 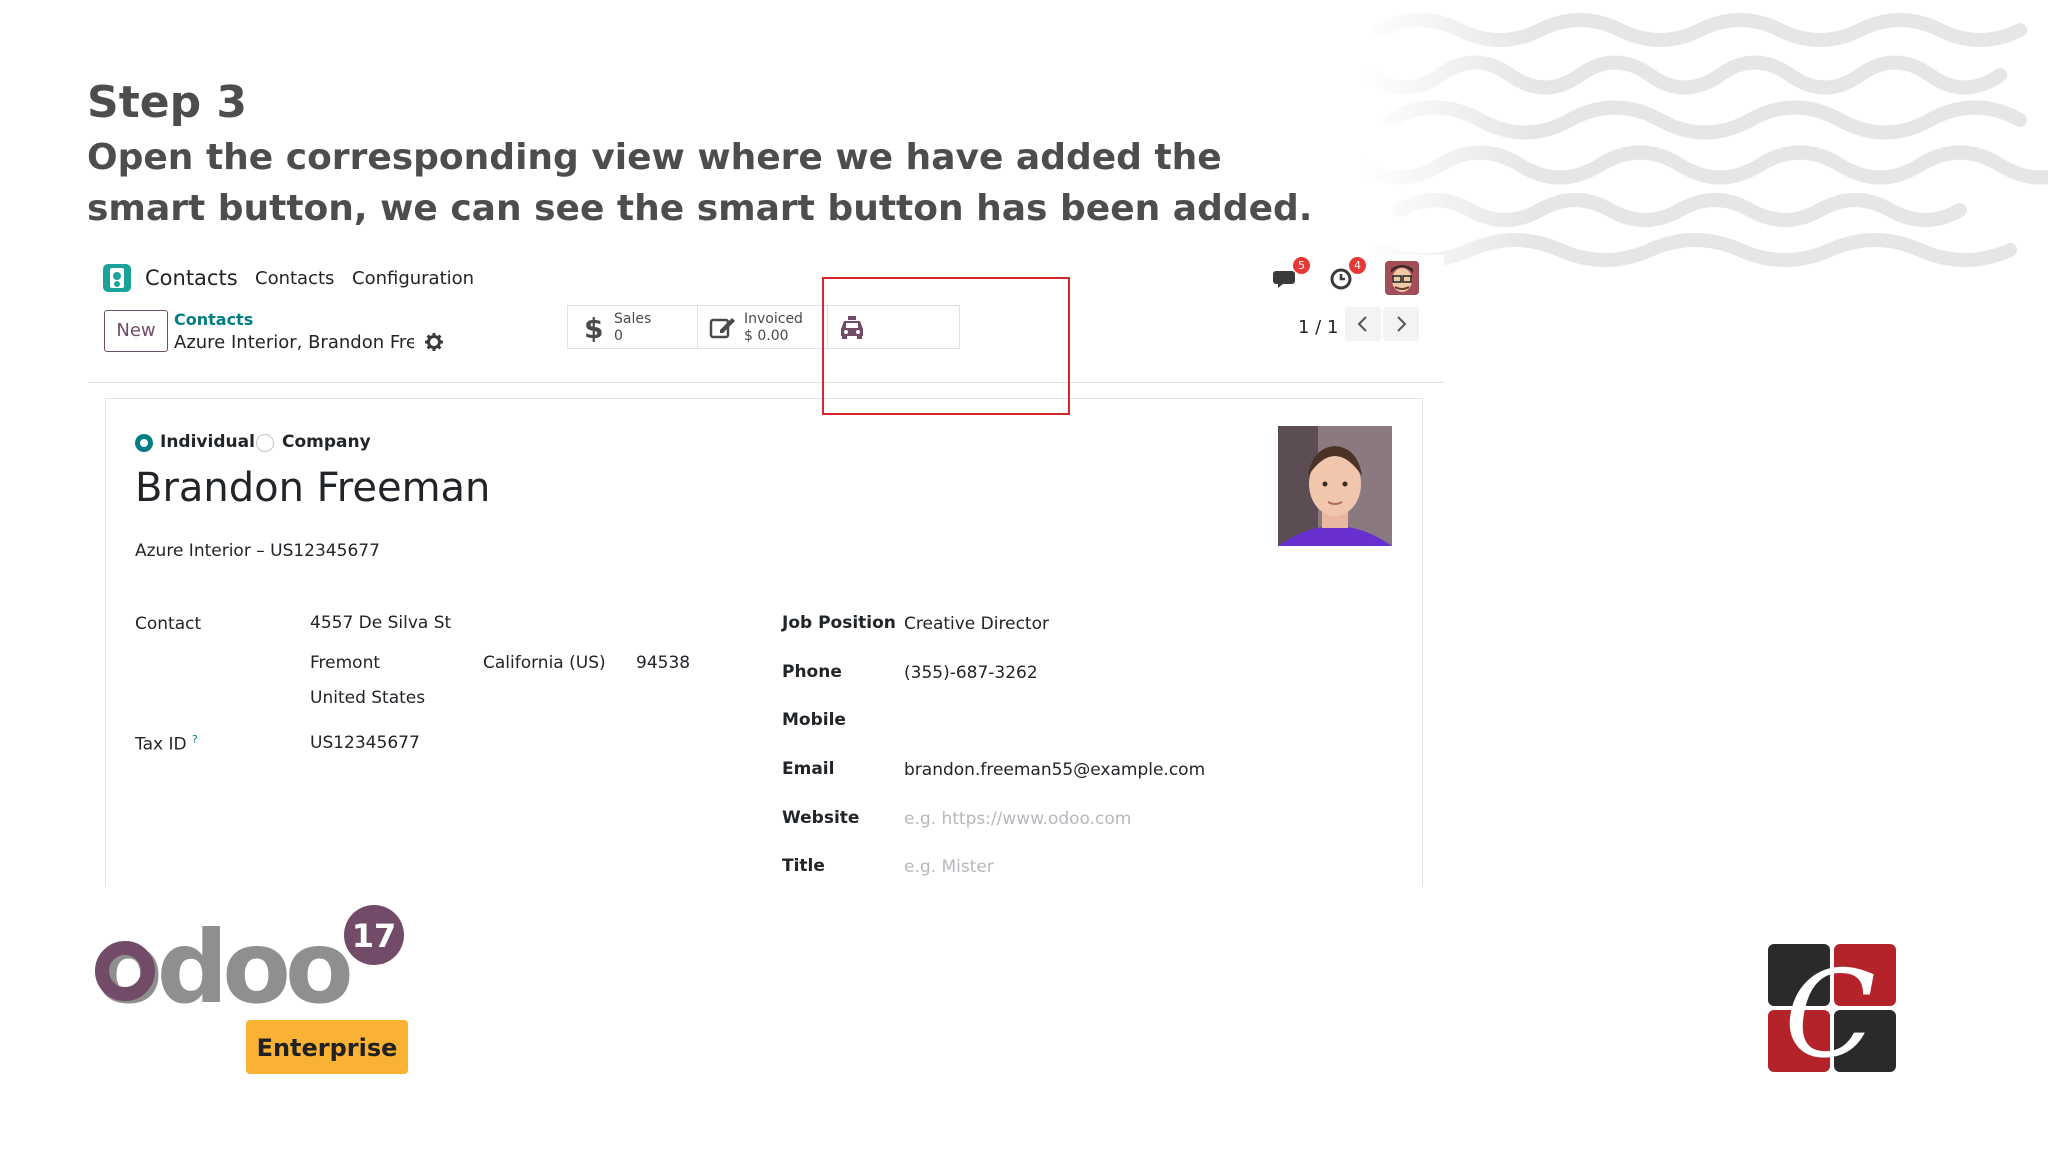 What do you see at coordinates (345, 663) in the screenshot?
I see `city-field: Fremont` at bounding box center [345, 663].